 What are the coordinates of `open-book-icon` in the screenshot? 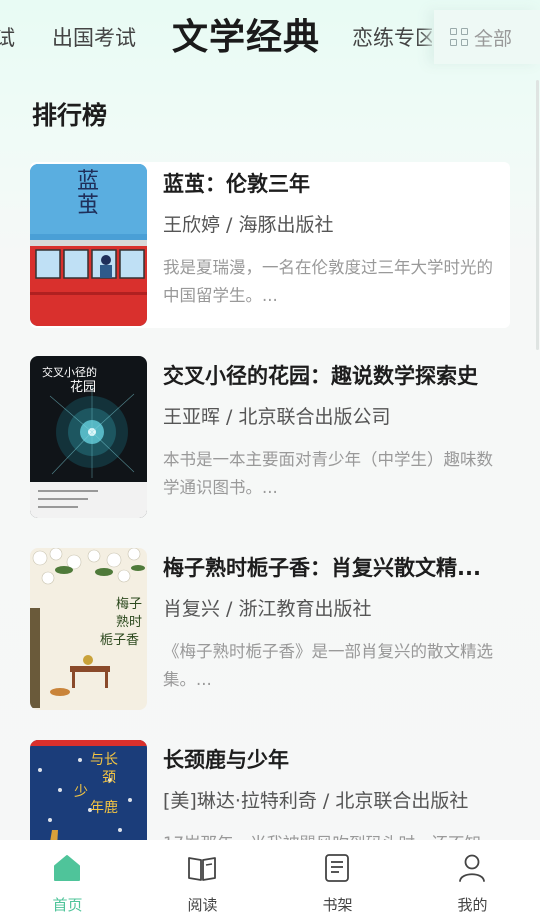 It's located at (202, 869).